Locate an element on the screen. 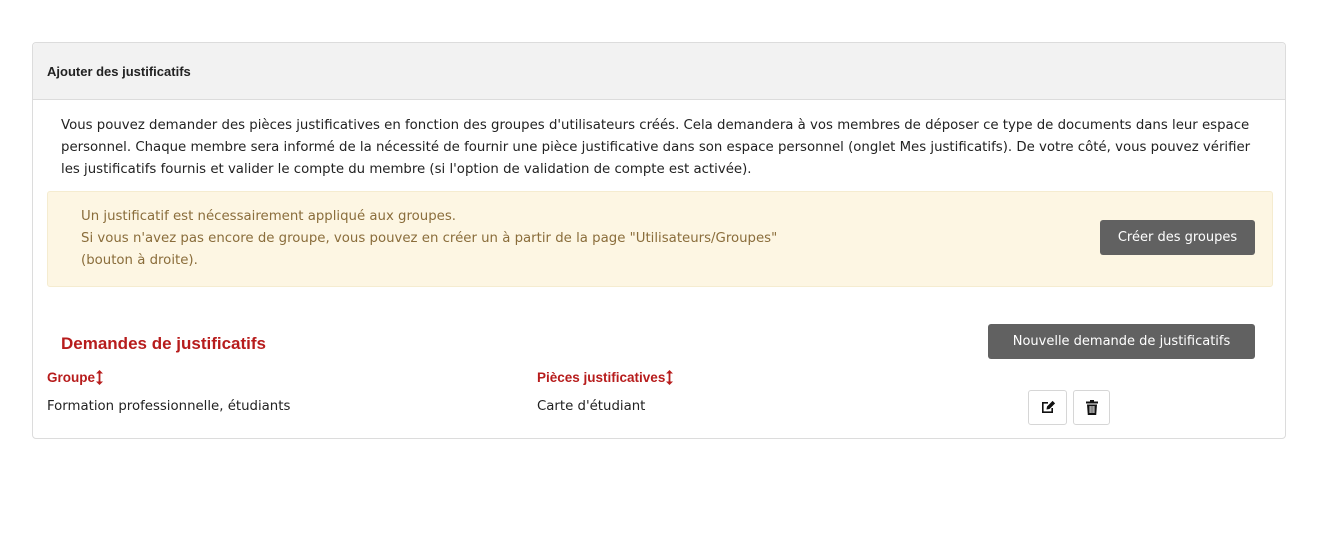 The image size is (1320, 539). column-header-documents-label: Pièces justificatives is located at coordinates (601, 377).